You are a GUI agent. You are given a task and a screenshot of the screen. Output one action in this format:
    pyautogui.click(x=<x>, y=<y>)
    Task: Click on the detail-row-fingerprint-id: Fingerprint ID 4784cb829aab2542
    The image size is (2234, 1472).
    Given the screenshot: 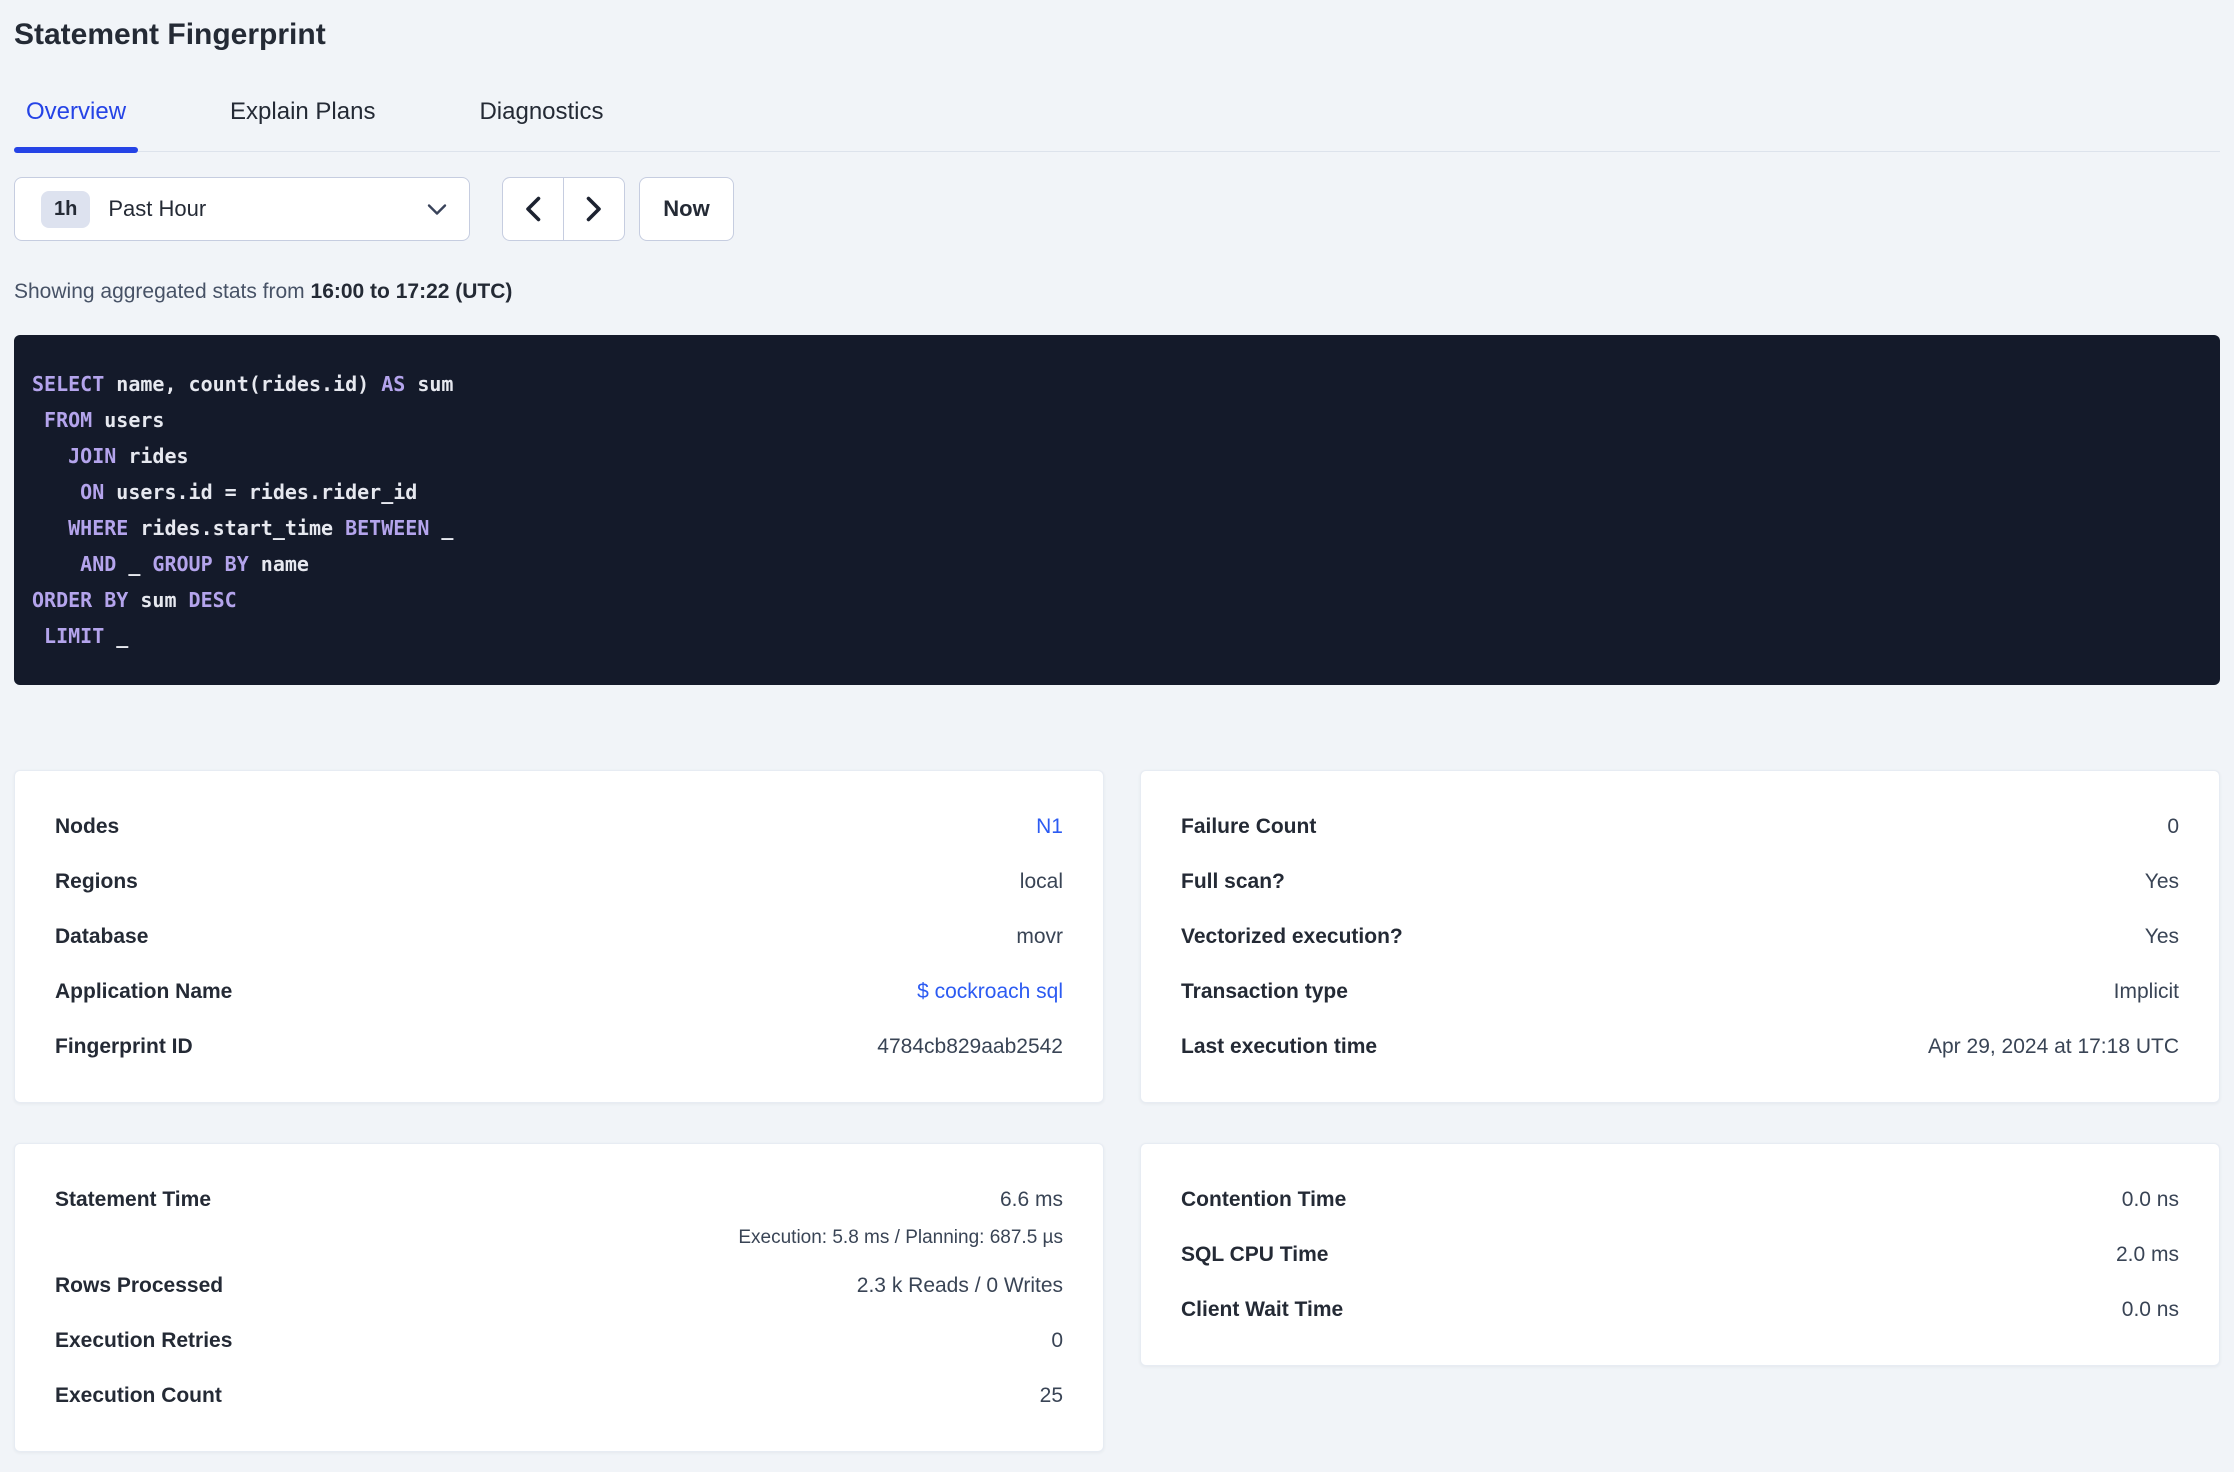 What is the action you would take?
    pyautogui.click(x=559, y=1046)
    